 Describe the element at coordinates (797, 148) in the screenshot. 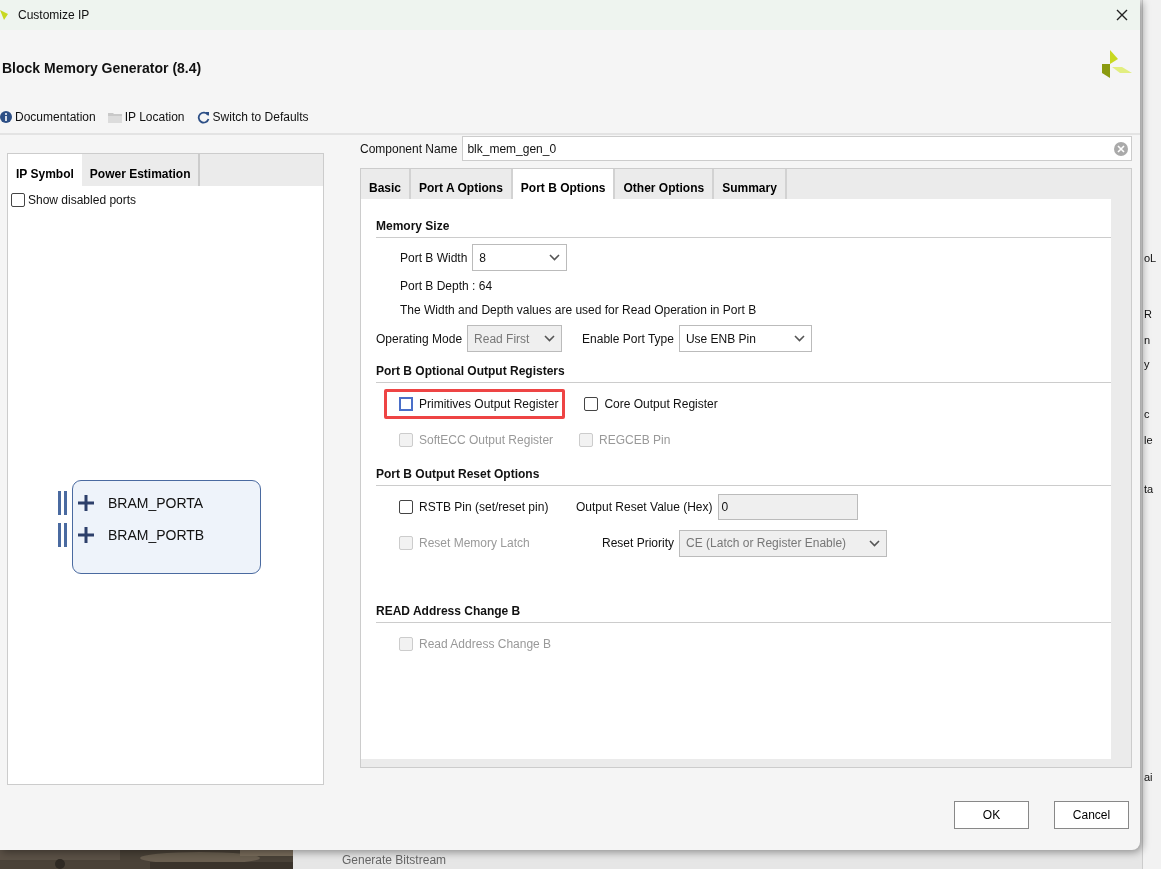

I see `text-field: blk_mem_gen_0` at that location.